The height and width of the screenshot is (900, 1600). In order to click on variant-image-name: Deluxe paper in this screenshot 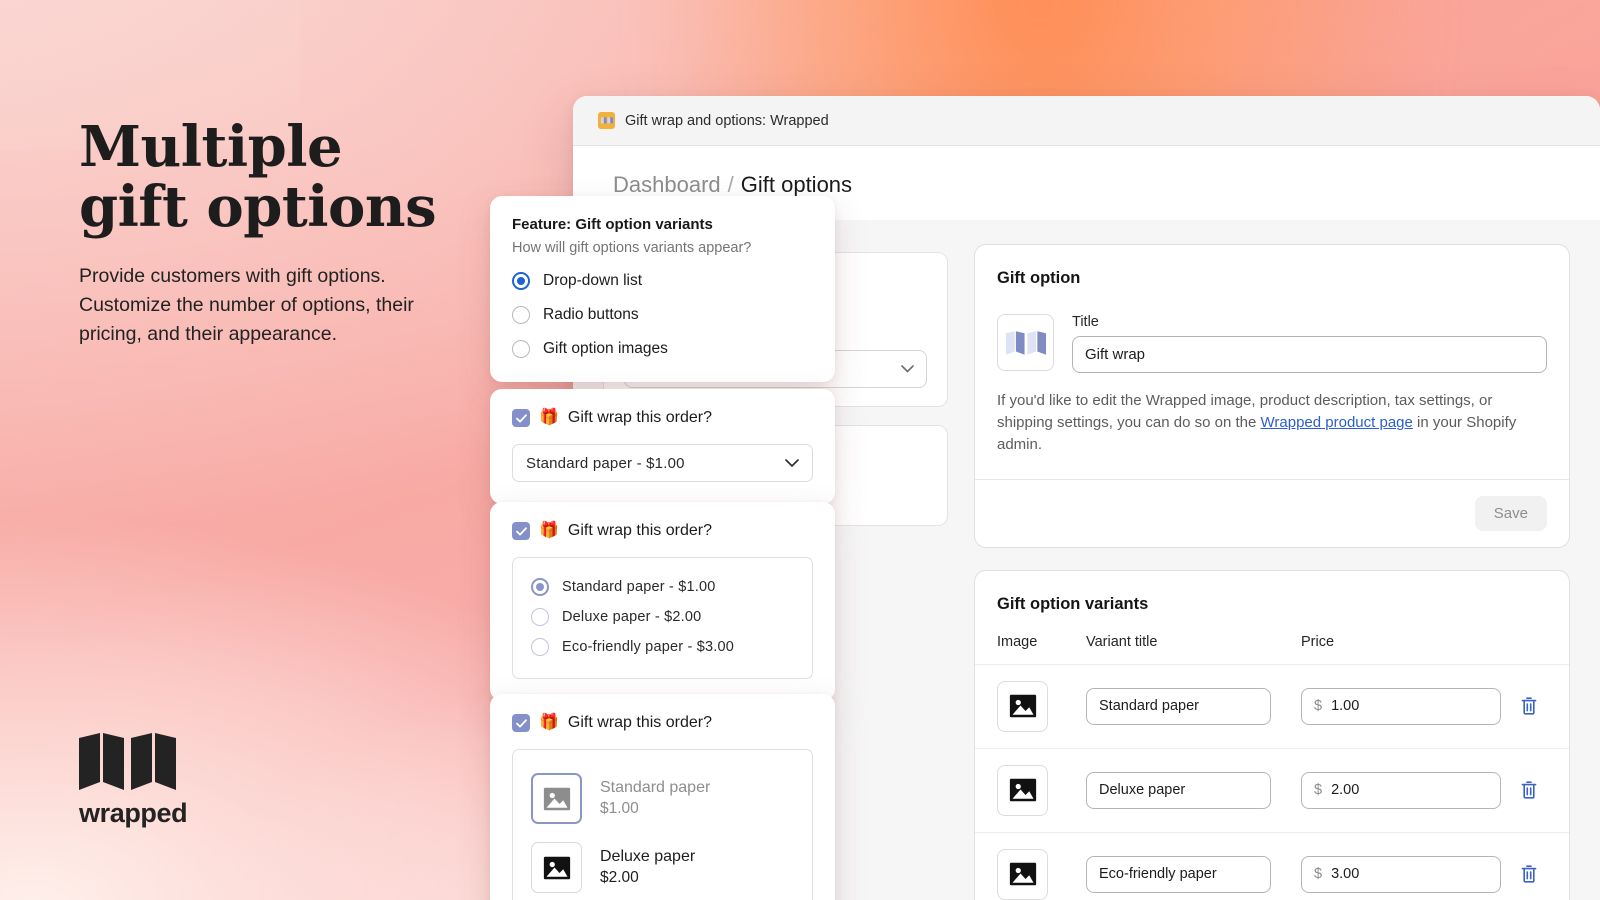, I will do `click(648, 857)`.